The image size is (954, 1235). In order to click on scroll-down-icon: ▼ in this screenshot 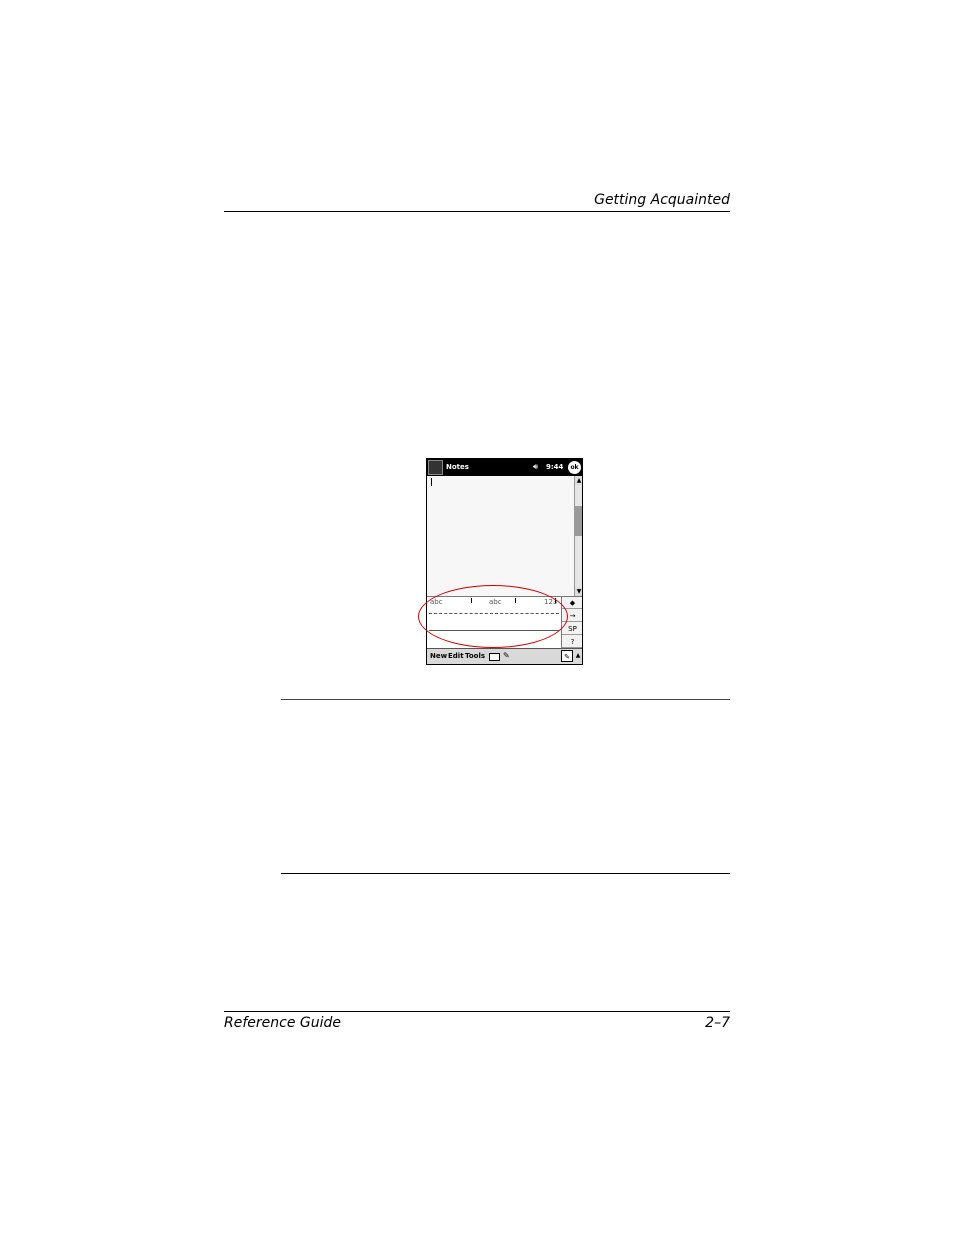, I will do `click(578, 591)`.